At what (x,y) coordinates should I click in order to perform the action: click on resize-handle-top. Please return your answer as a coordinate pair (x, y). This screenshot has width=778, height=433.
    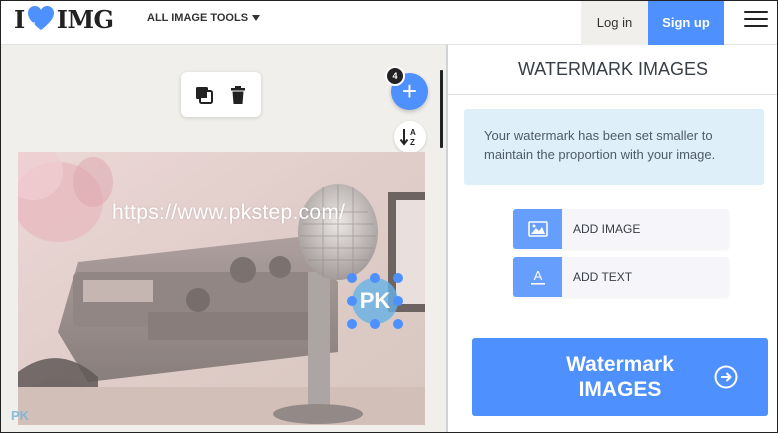
    Looking at the image, I should click on (375, 278).